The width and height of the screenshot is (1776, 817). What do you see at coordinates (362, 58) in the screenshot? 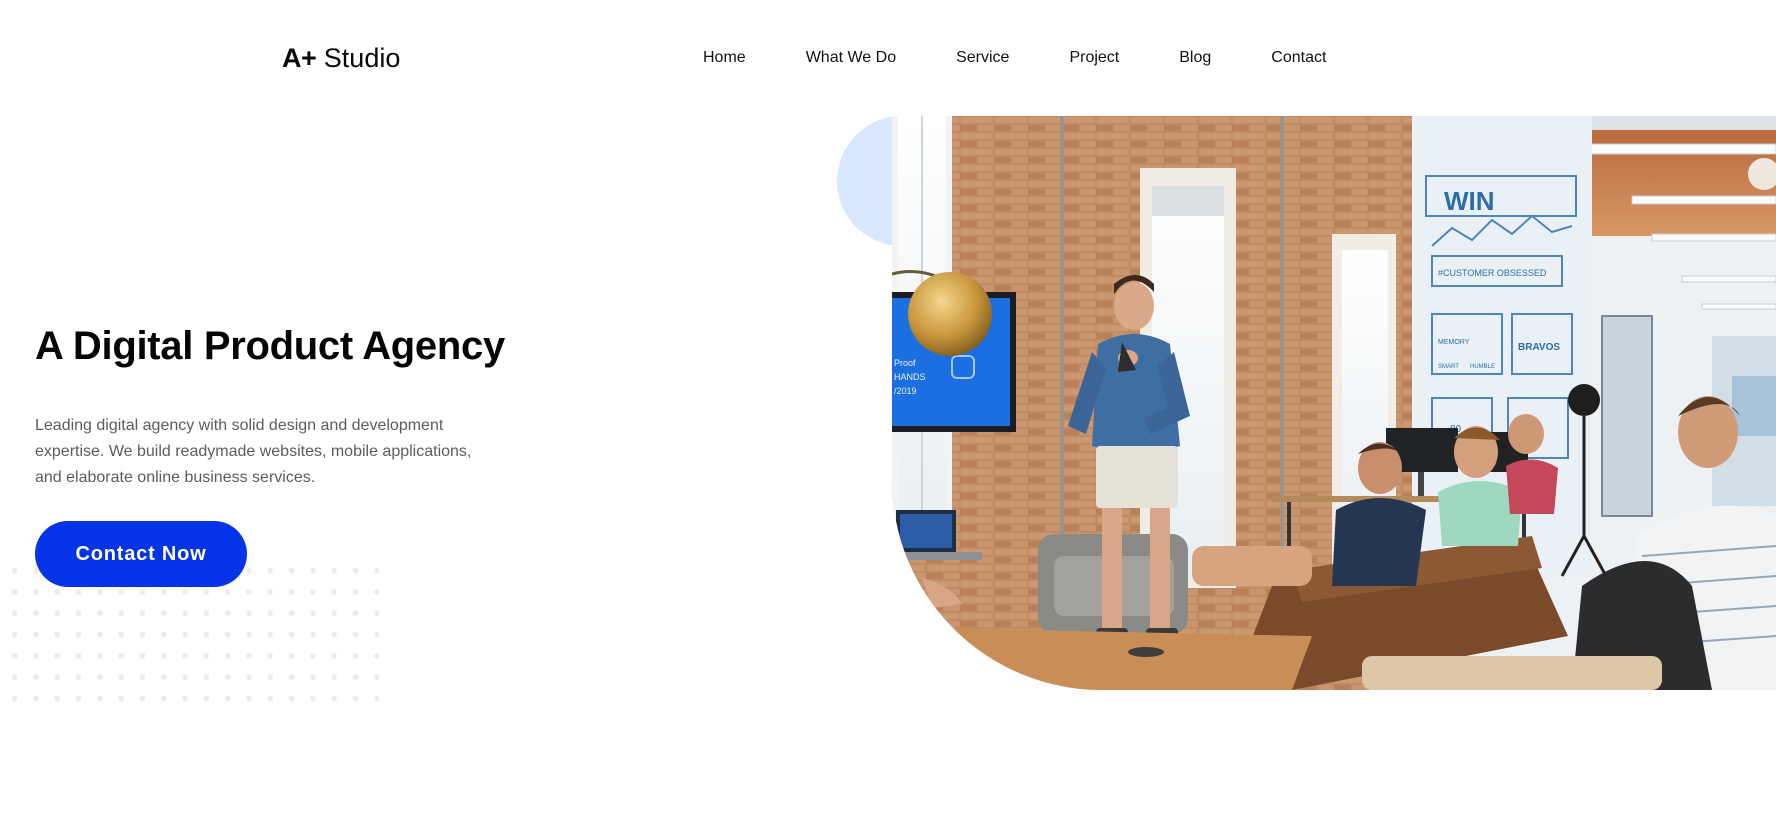
I see `logo-wordmark: Studio` at bounding box center [362, 58].